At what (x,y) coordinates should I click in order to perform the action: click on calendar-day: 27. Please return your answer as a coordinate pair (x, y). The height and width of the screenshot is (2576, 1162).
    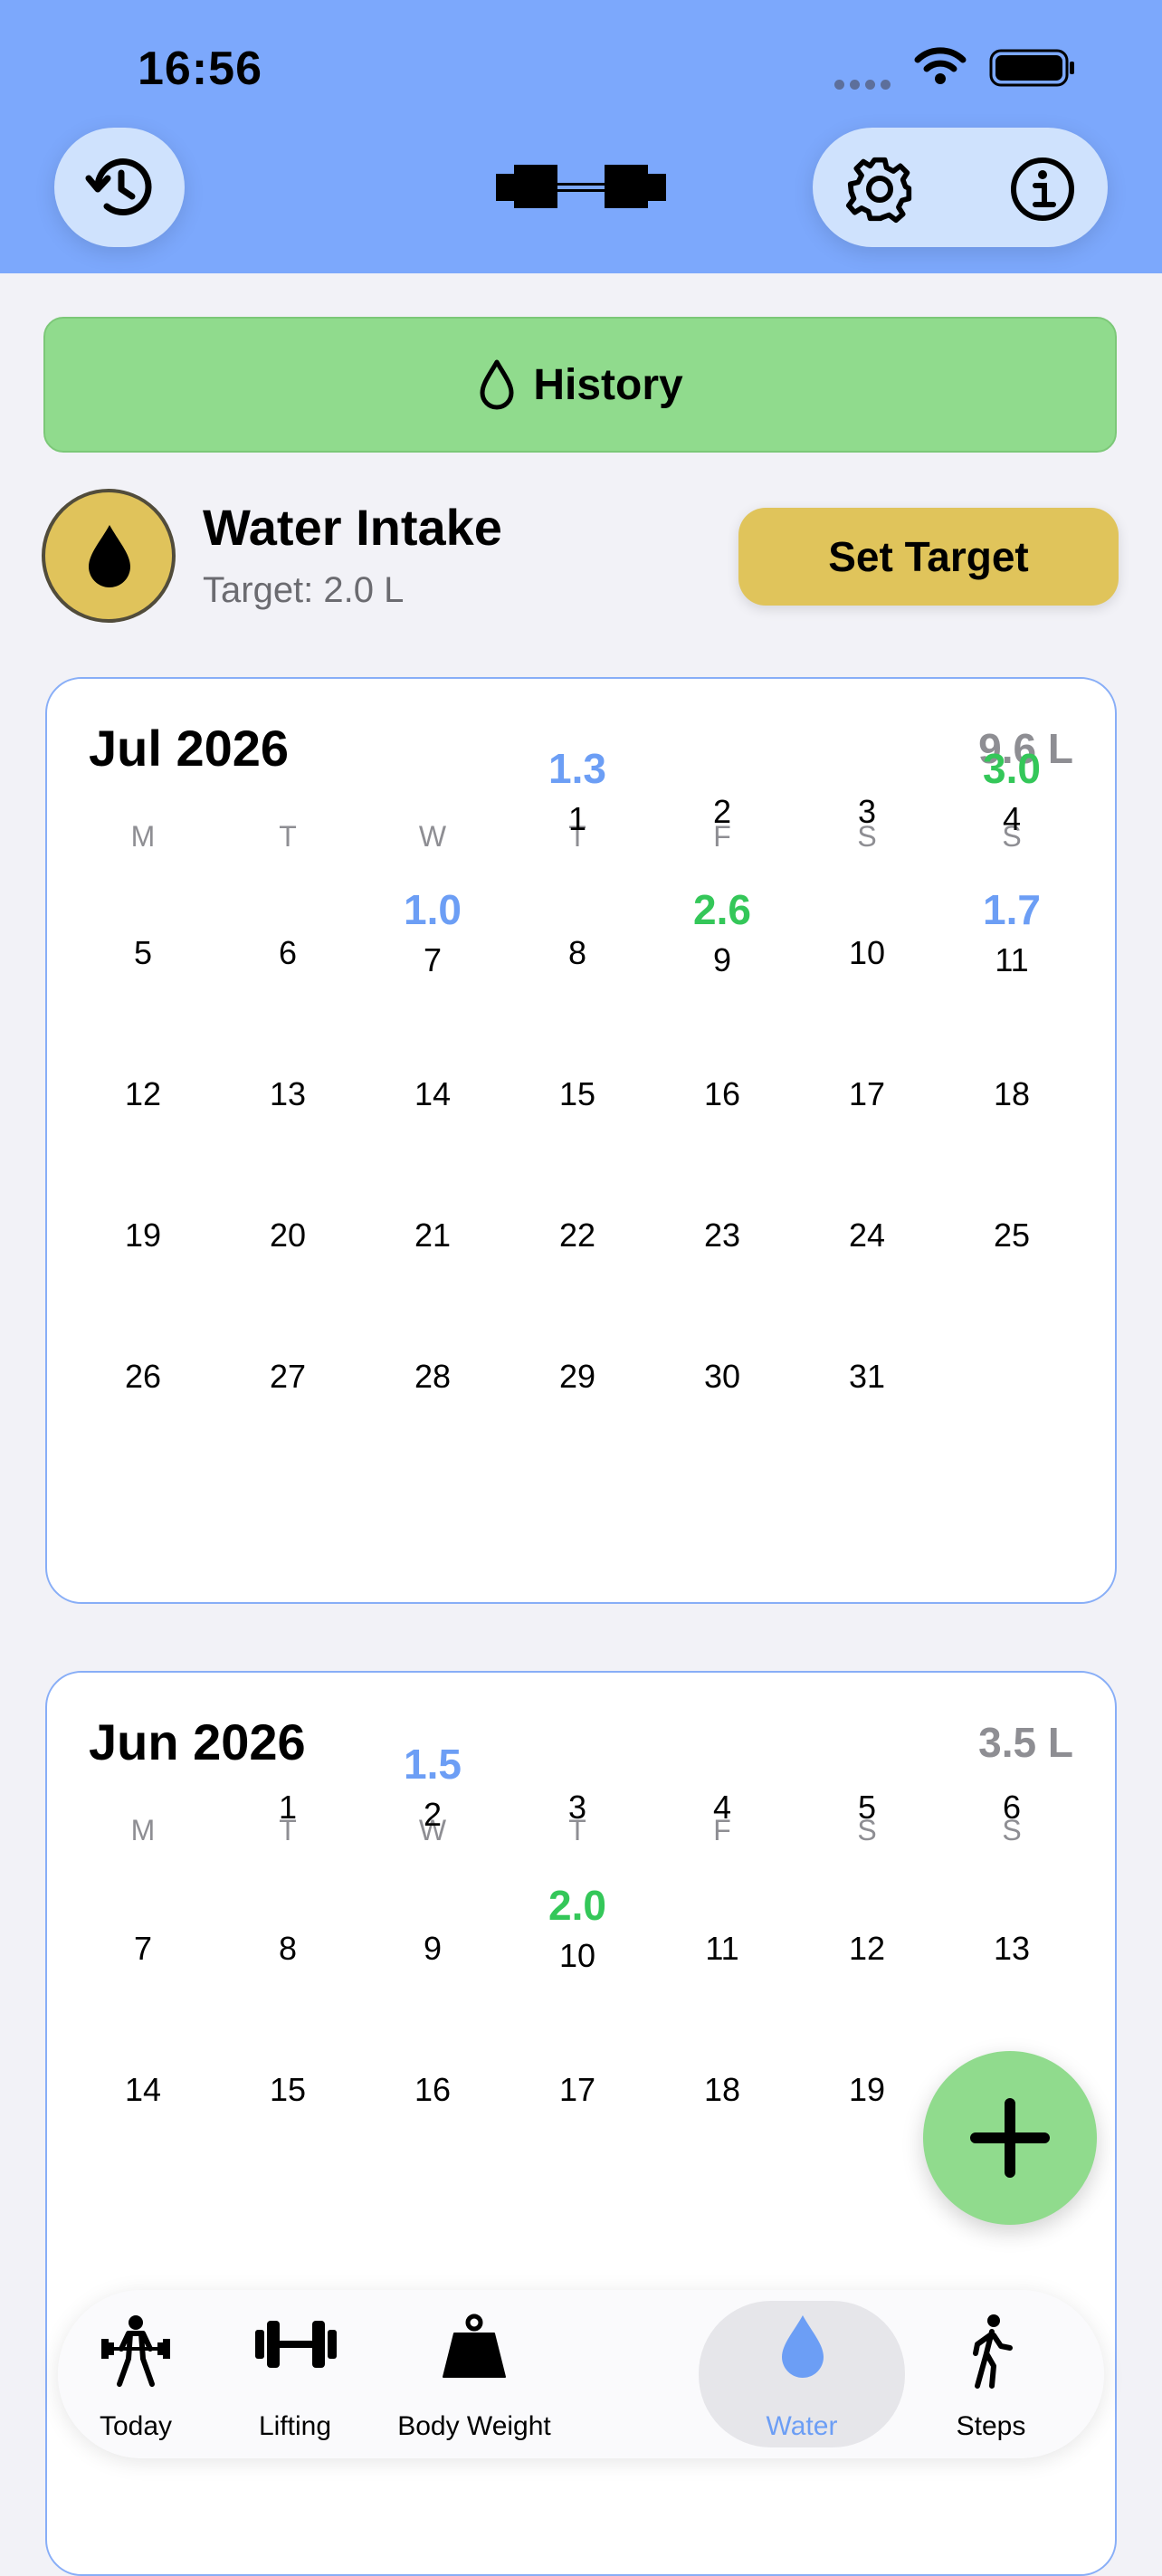
    Looking at the image, I should click on (288, 1372).